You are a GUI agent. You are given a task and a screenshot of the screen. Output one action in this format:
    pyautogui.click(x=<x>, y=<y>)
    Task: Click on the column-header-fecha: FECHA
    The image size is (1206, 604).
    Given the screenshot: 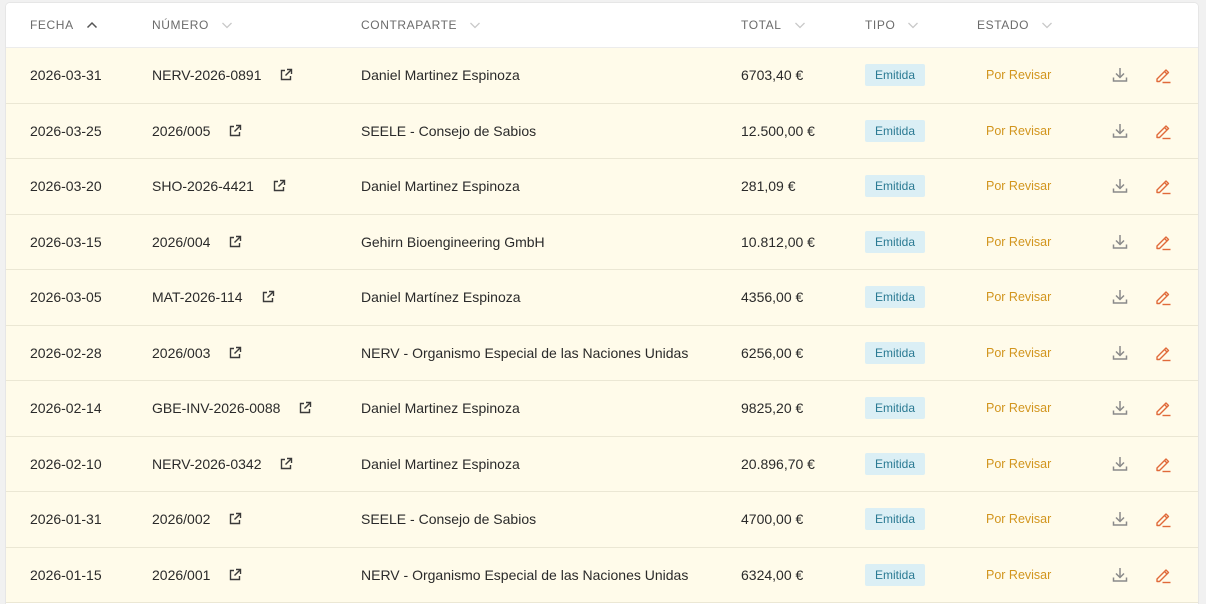 What is the action you would take?
    pyautogui.click(x=64, y=25)
    